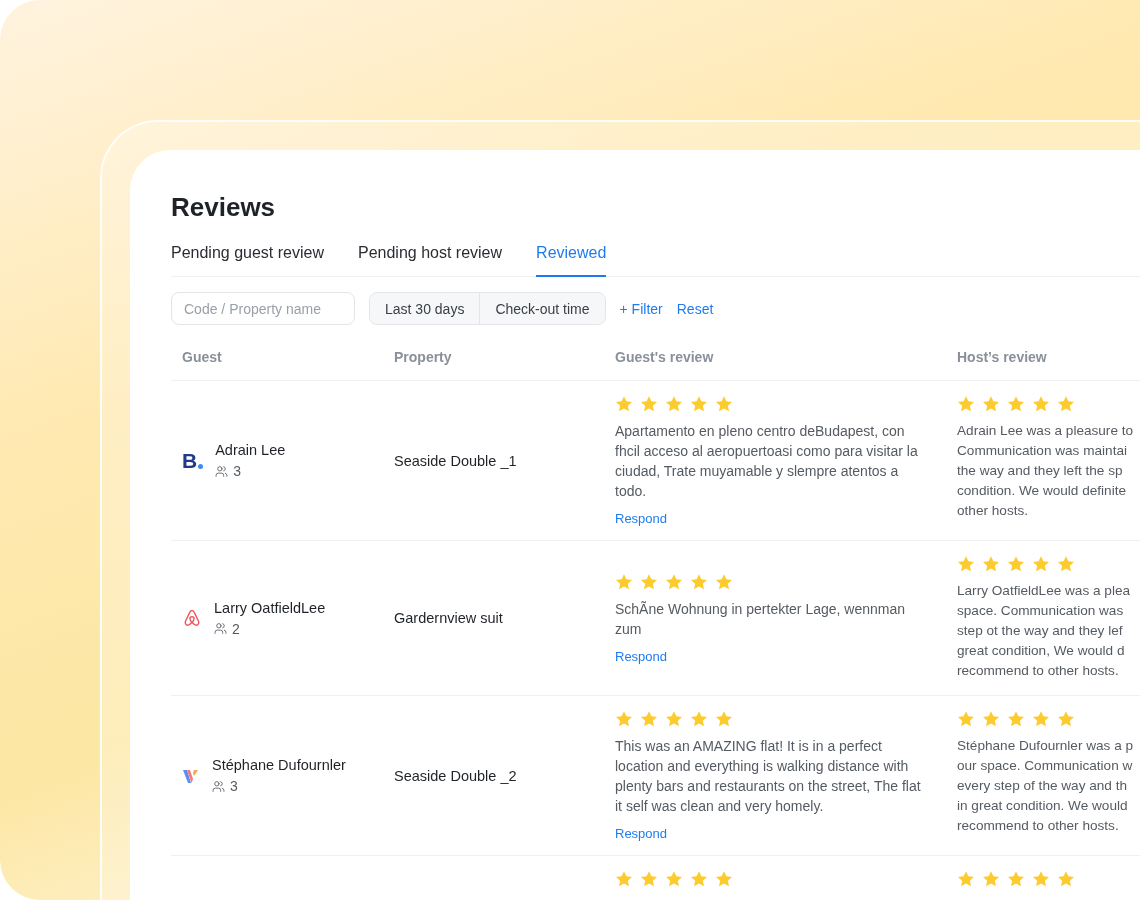 This screenshot has width=1140, height=900. I want to click on airbnb-logo, so click(192, 618).